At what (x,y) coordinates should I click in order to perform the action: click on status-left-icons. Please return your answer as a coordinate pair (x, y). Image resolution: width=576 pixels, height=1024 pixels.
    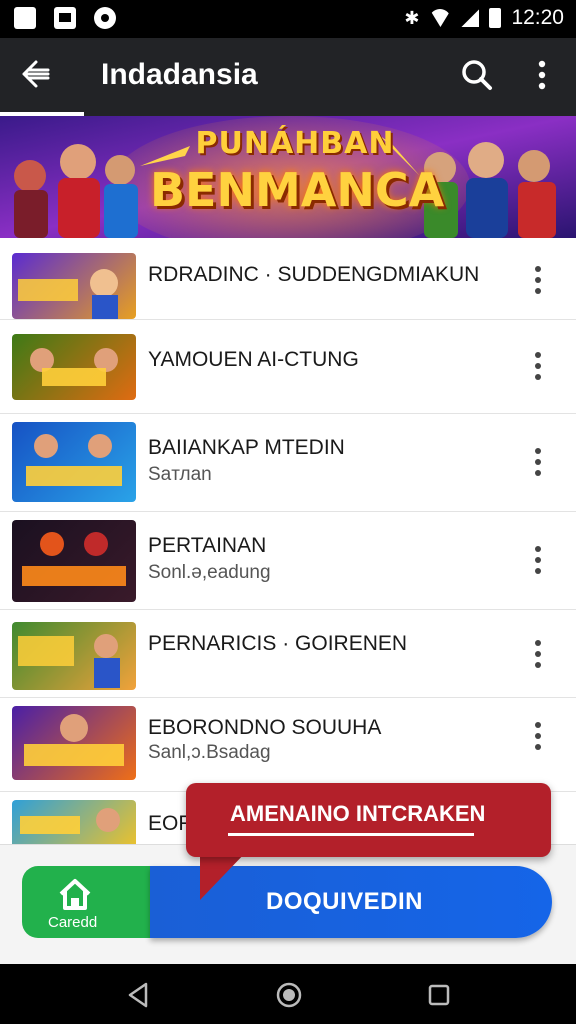
    Looking at the image, I should click on (65, 18).